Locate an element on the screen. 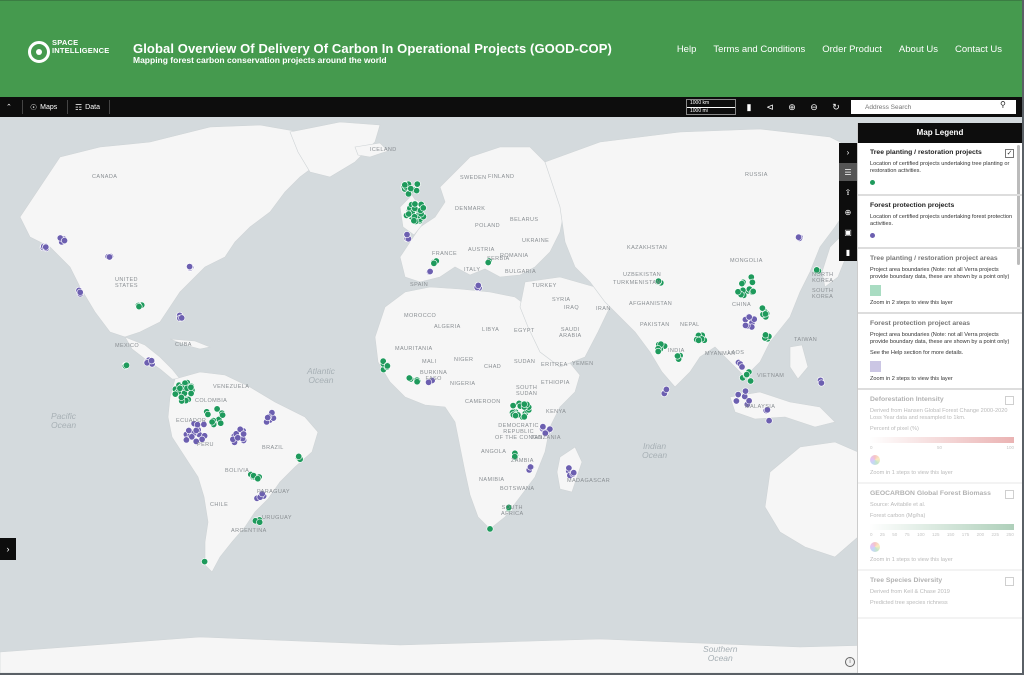  layer-checkbox: ✓ is located at coordinates (1009, 153).